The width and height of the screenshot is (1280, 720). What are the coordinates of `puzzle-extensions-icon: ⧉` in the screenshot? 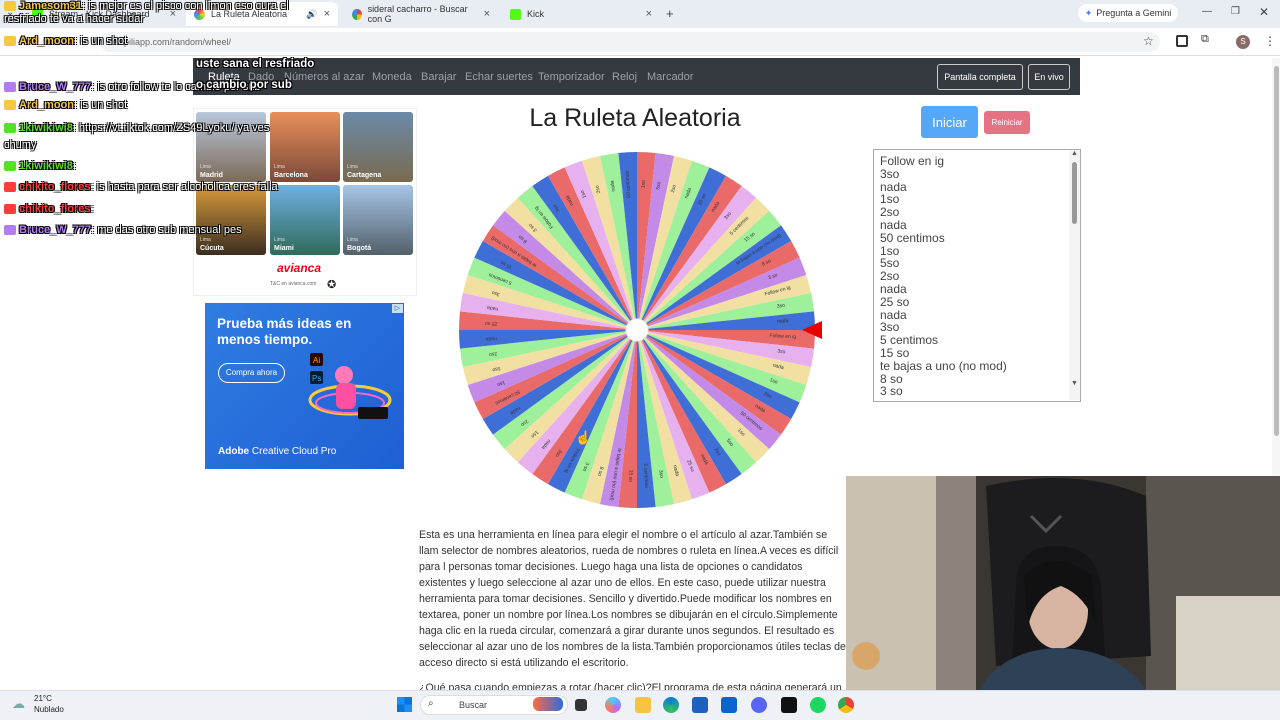 It's located at (1205, 39).